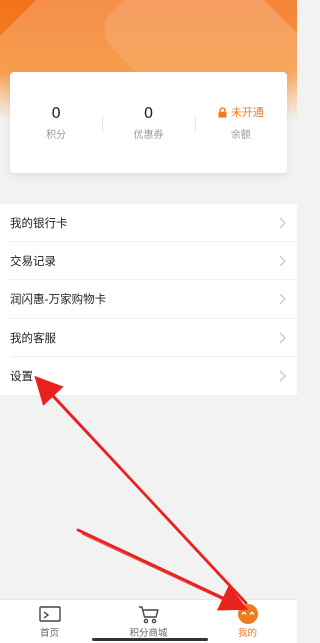 The image size is (320, 643). I want to click on tab-mine: 我的, so click(247, 621).